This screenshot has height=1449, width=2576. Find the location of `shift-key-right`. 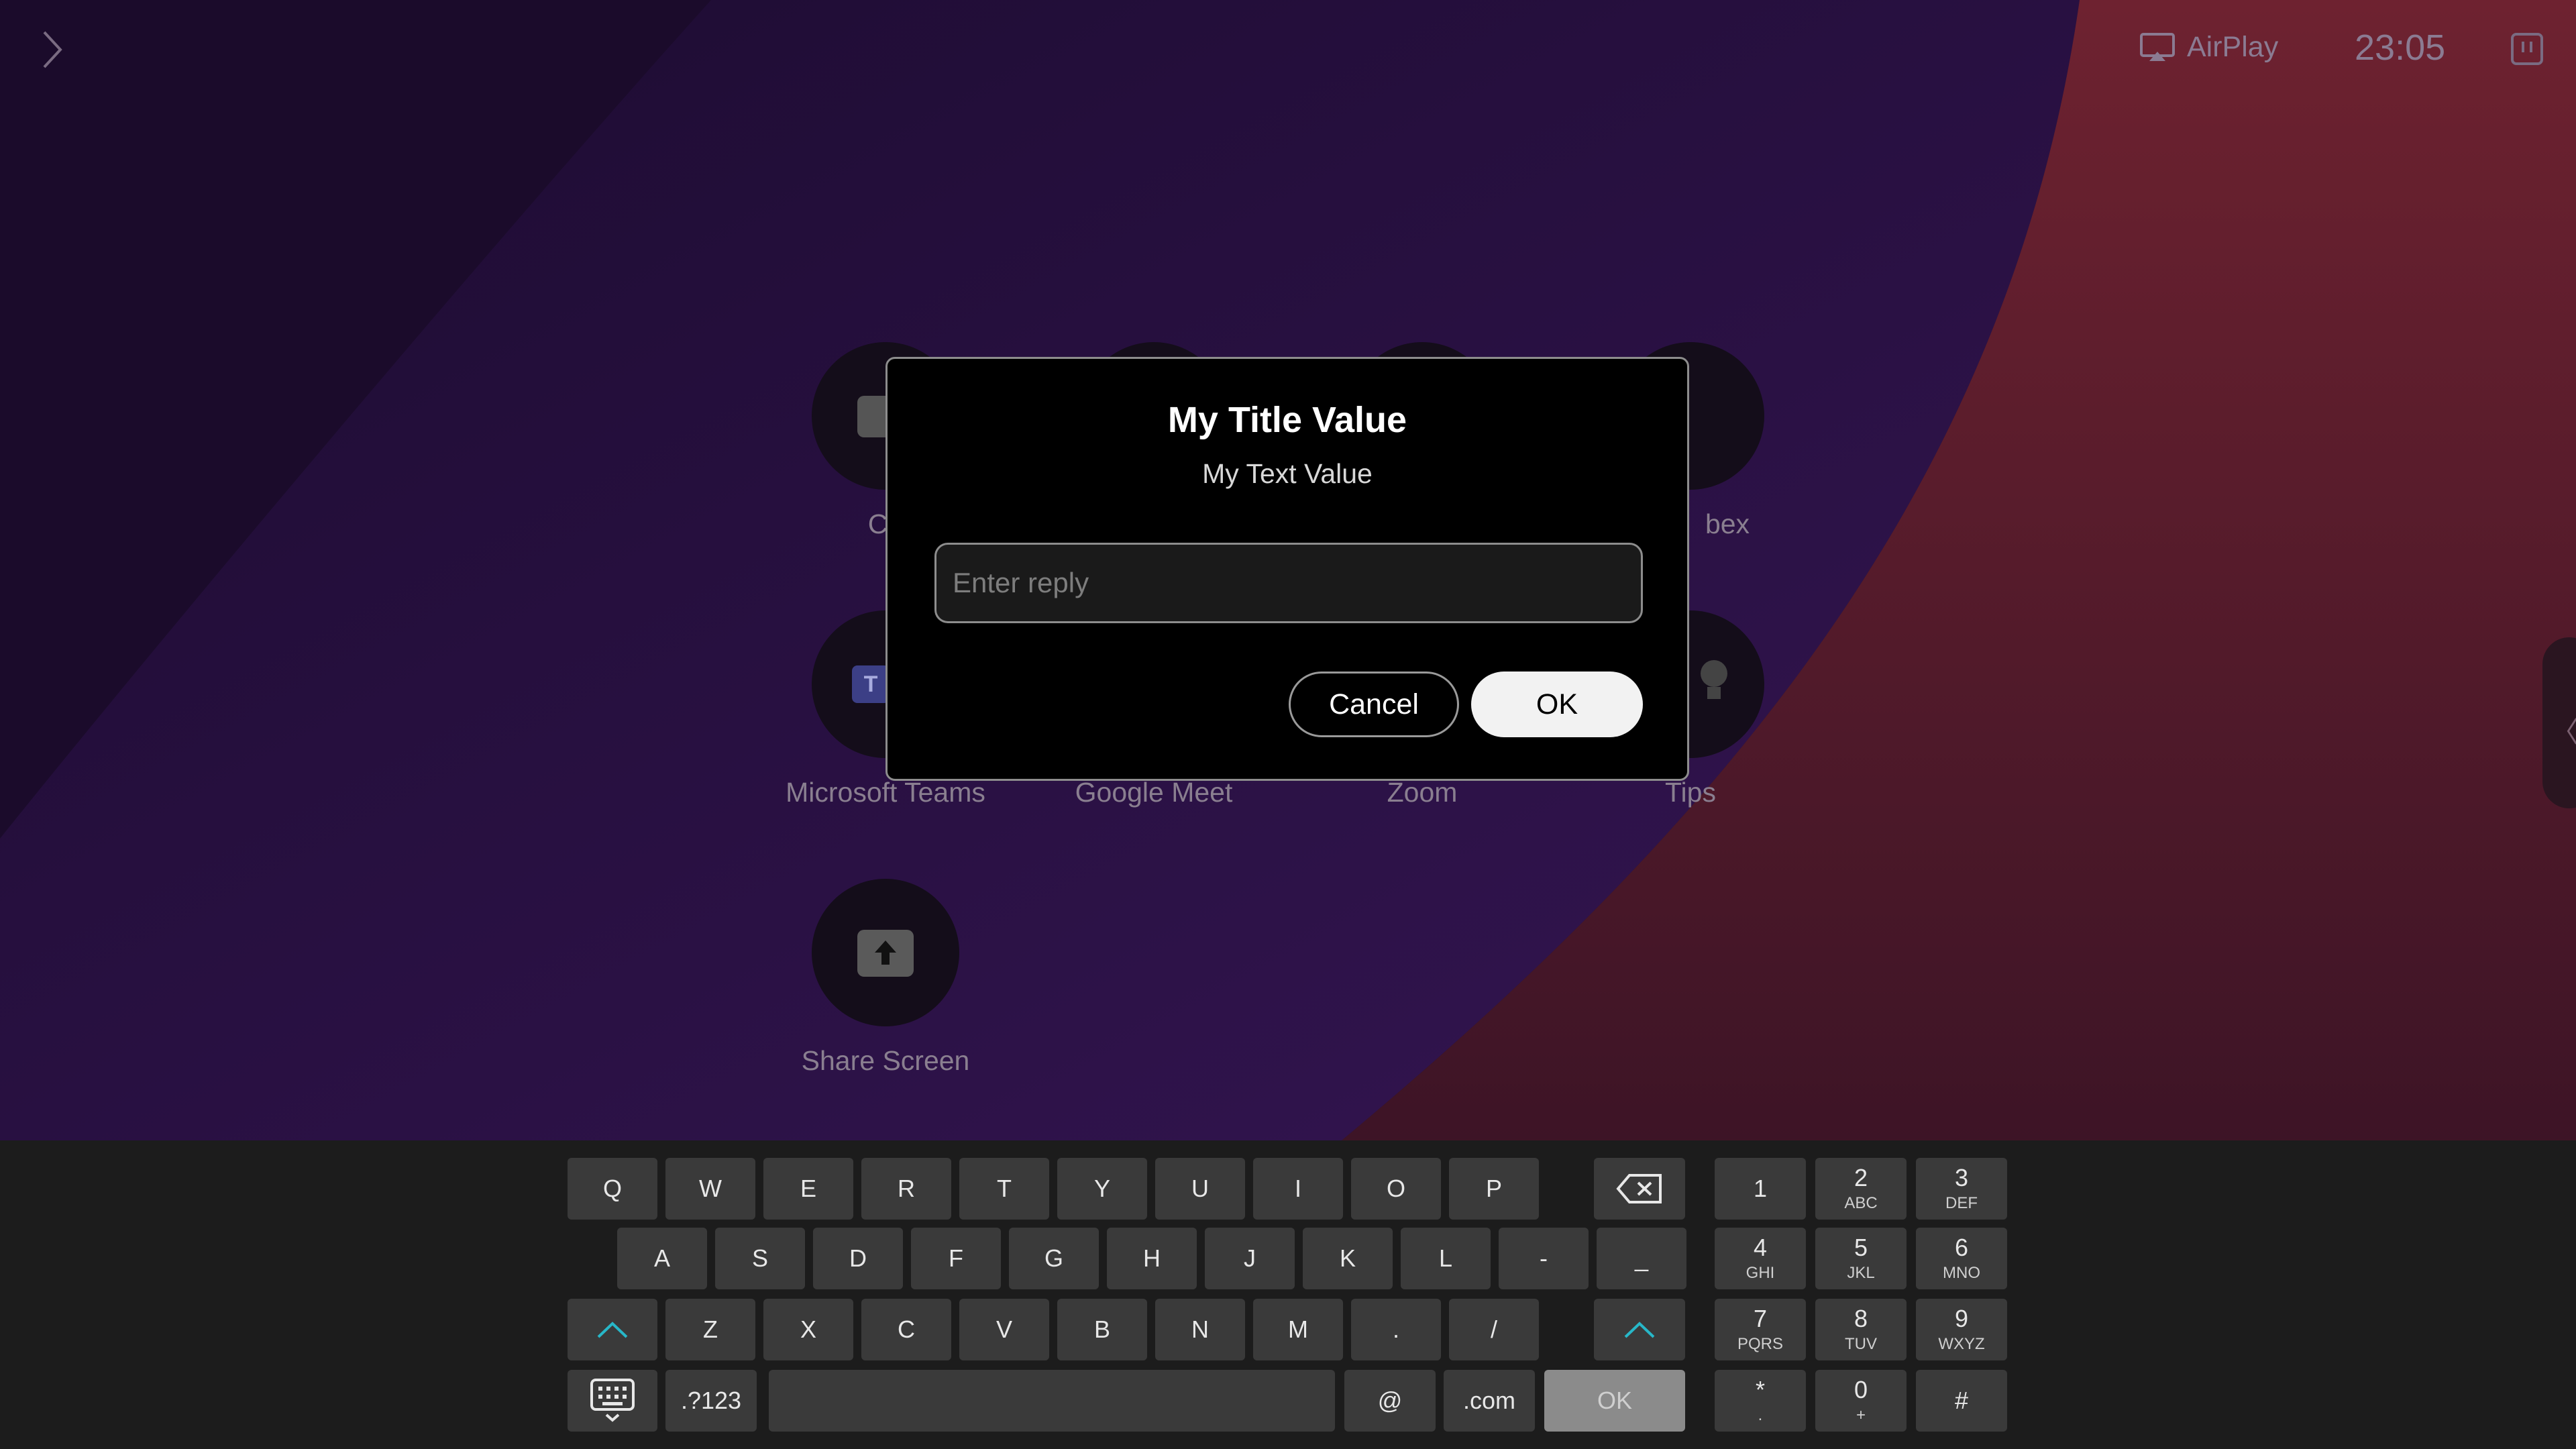

shift-key-right is located at coordinates (1639, 1329).